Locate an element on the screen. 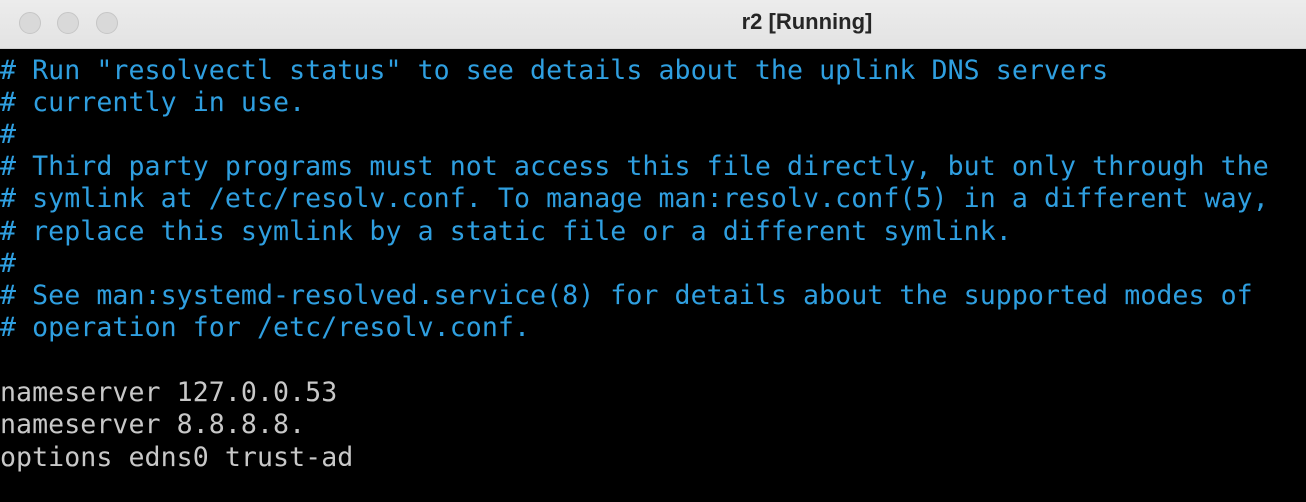  terminal-line: # currently in use. is located at coordinates (153, 102).